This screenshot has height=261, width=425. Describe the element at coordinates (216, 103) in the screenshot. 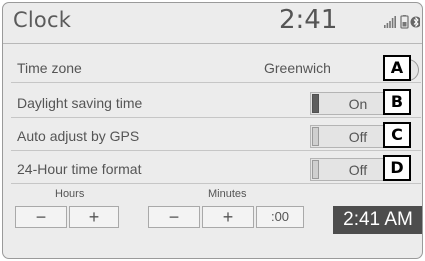

I see `daylight-saving-row: Daylight saving time On` at that location.